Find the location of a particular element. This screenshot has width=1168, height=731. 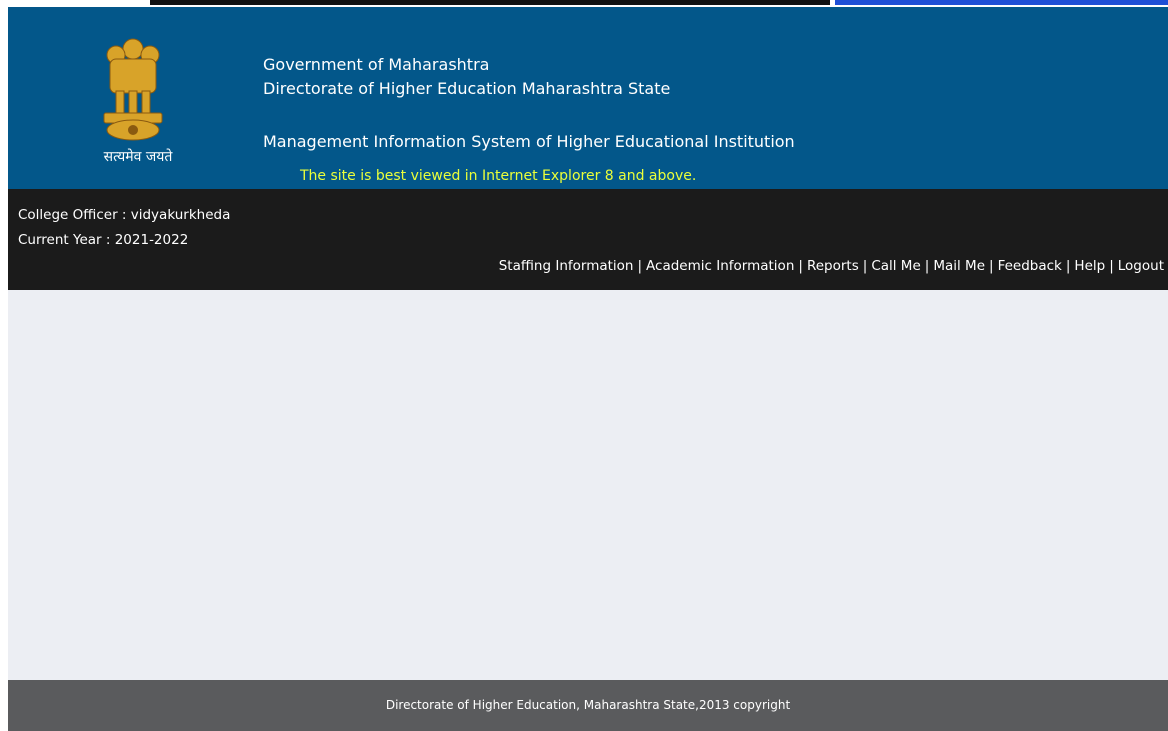

nav-academic-information: Academic Information is located at coordinates (720, 266).